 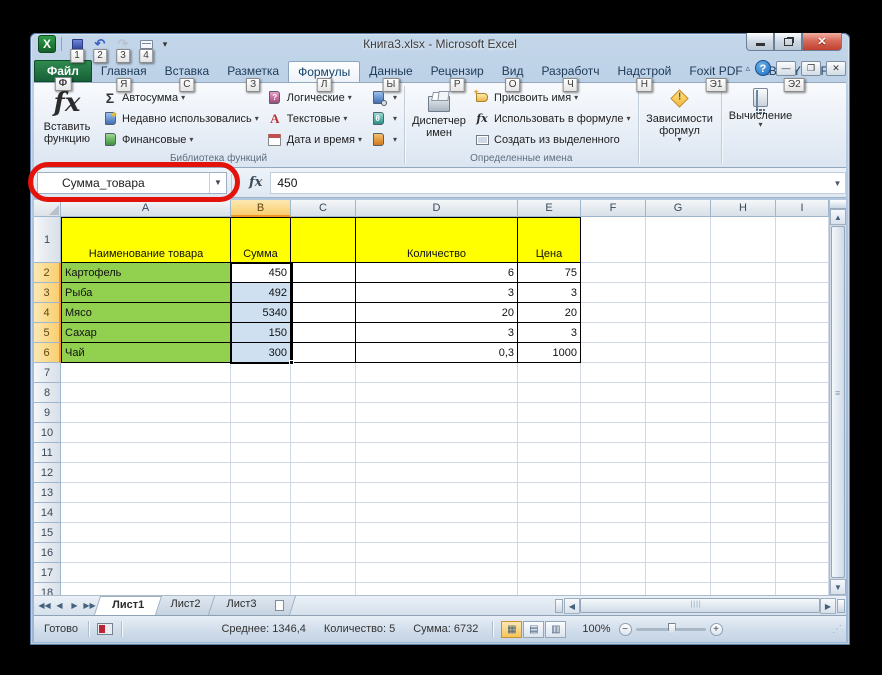 What do you see at coordinates (261, 273) in the screenshot?
I see `cell-B2: 450` at bounding box center [261, 273].